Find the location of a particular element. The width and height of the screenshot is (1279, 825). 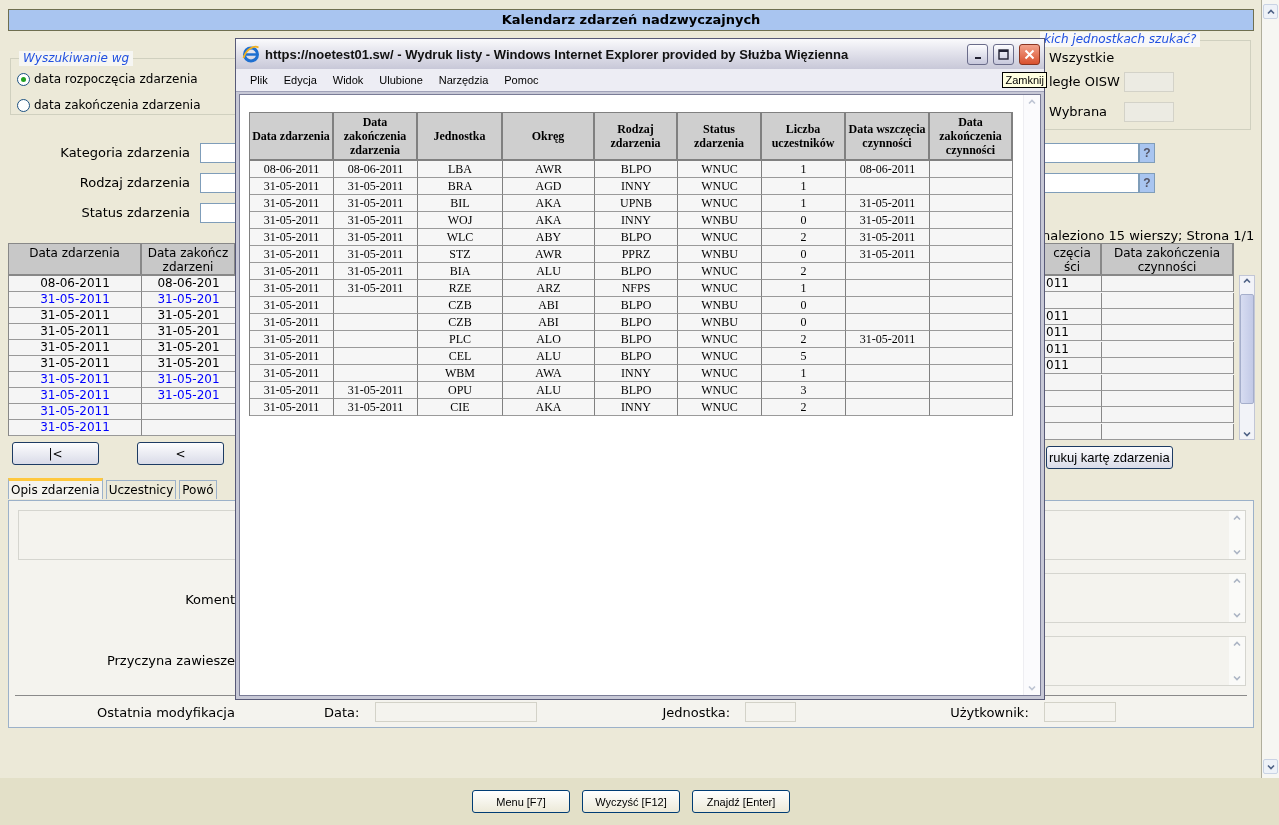

text-area is located at coordinates (126, 535).